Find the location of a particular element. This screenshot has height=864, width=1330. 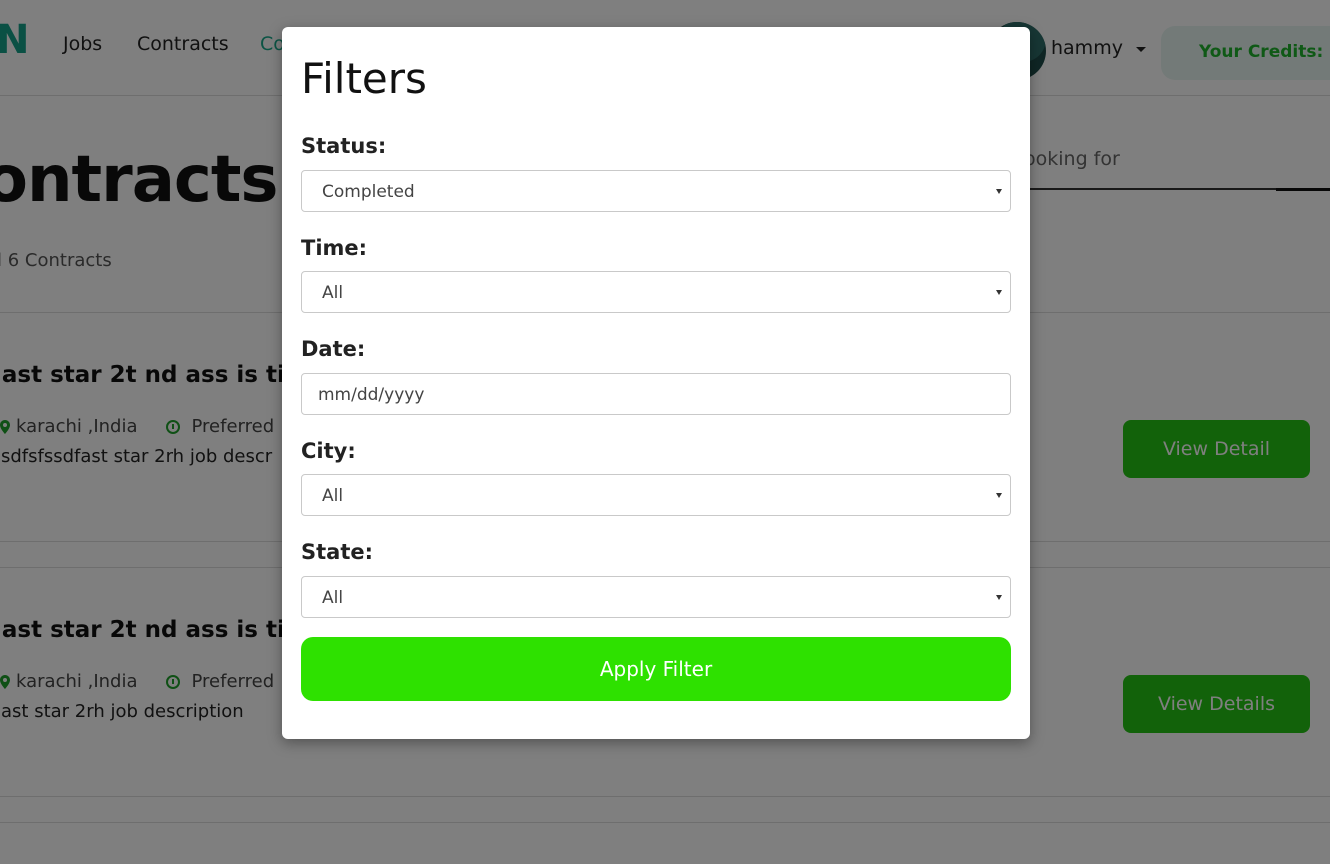

time-value: All is located at coordinates (333, 293).